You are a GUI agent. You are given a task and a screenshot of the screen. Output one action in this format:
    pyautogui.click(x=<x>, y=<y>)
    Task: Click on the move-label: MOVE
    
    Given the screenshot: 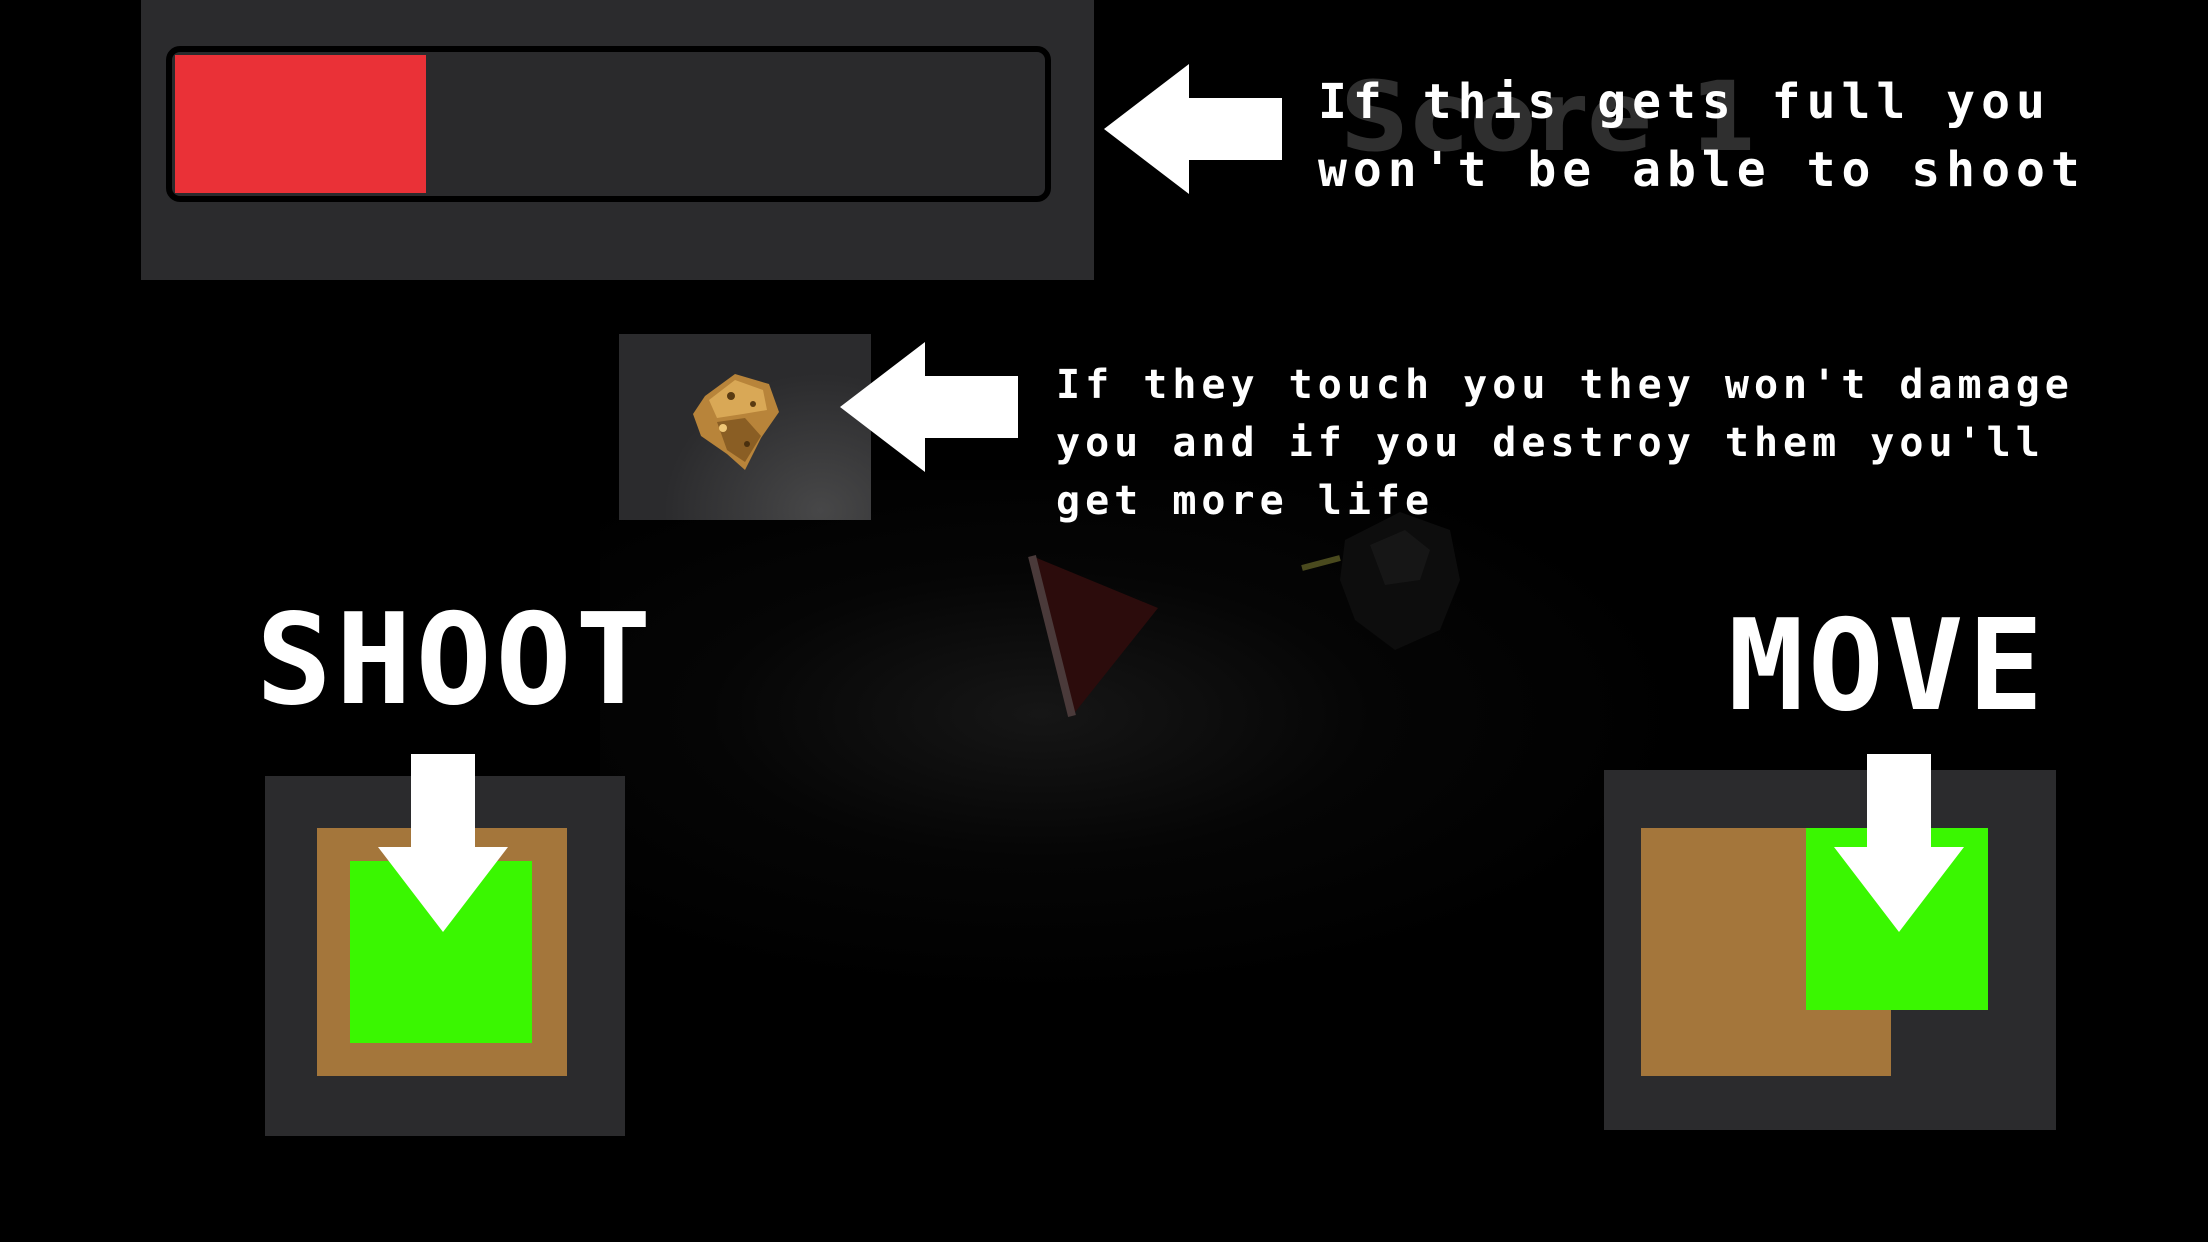 What is the action you would take?
    pyautogui.click(x=1888, y=665)
    